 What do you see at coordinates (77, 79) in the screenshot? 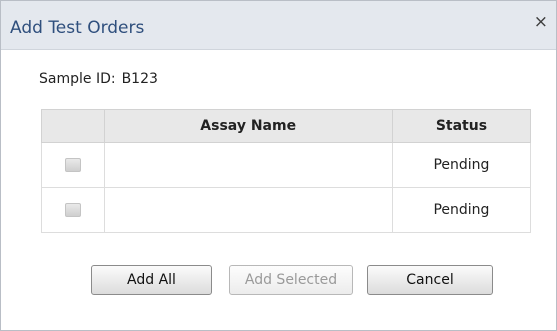
I see `sample-id-label: Sample ID:` at bounding box center [77, 79].